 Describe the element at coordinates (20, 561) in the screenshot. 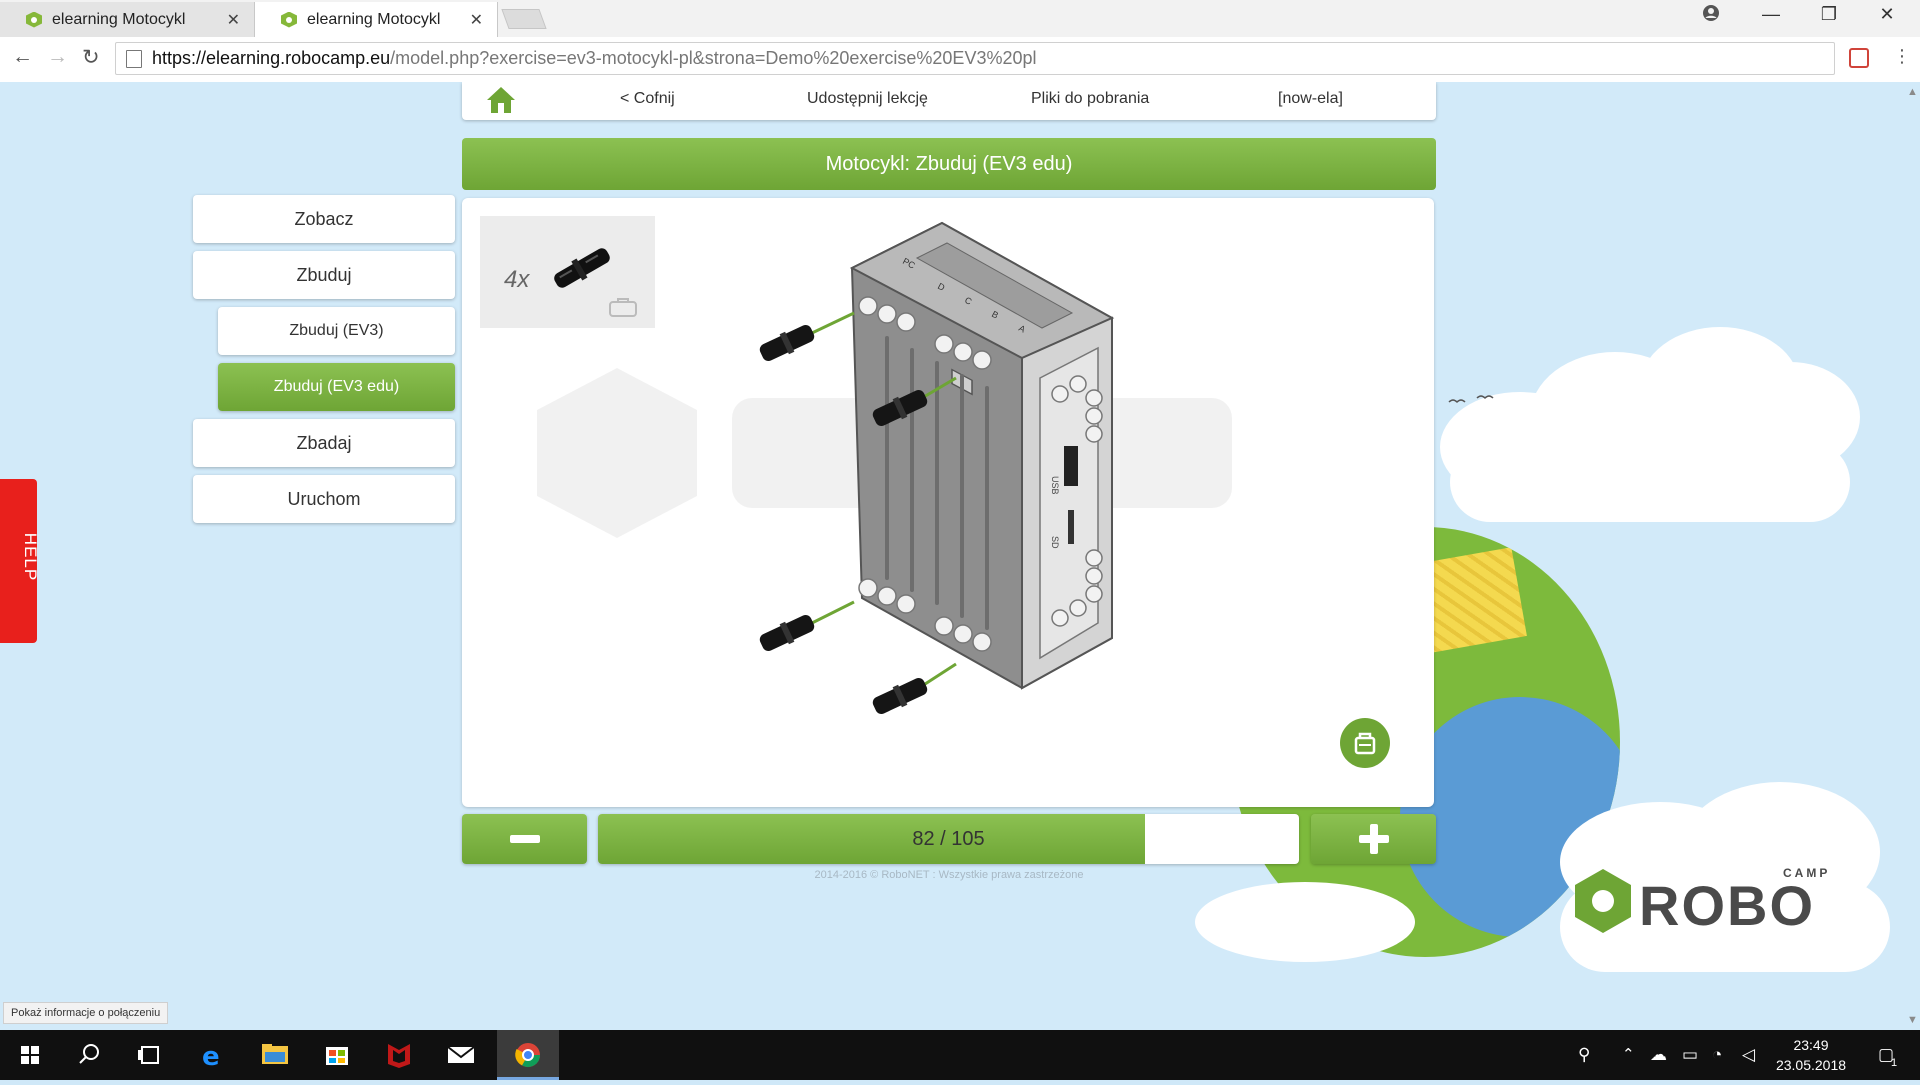

I see `help-tab: HELP` at that location.